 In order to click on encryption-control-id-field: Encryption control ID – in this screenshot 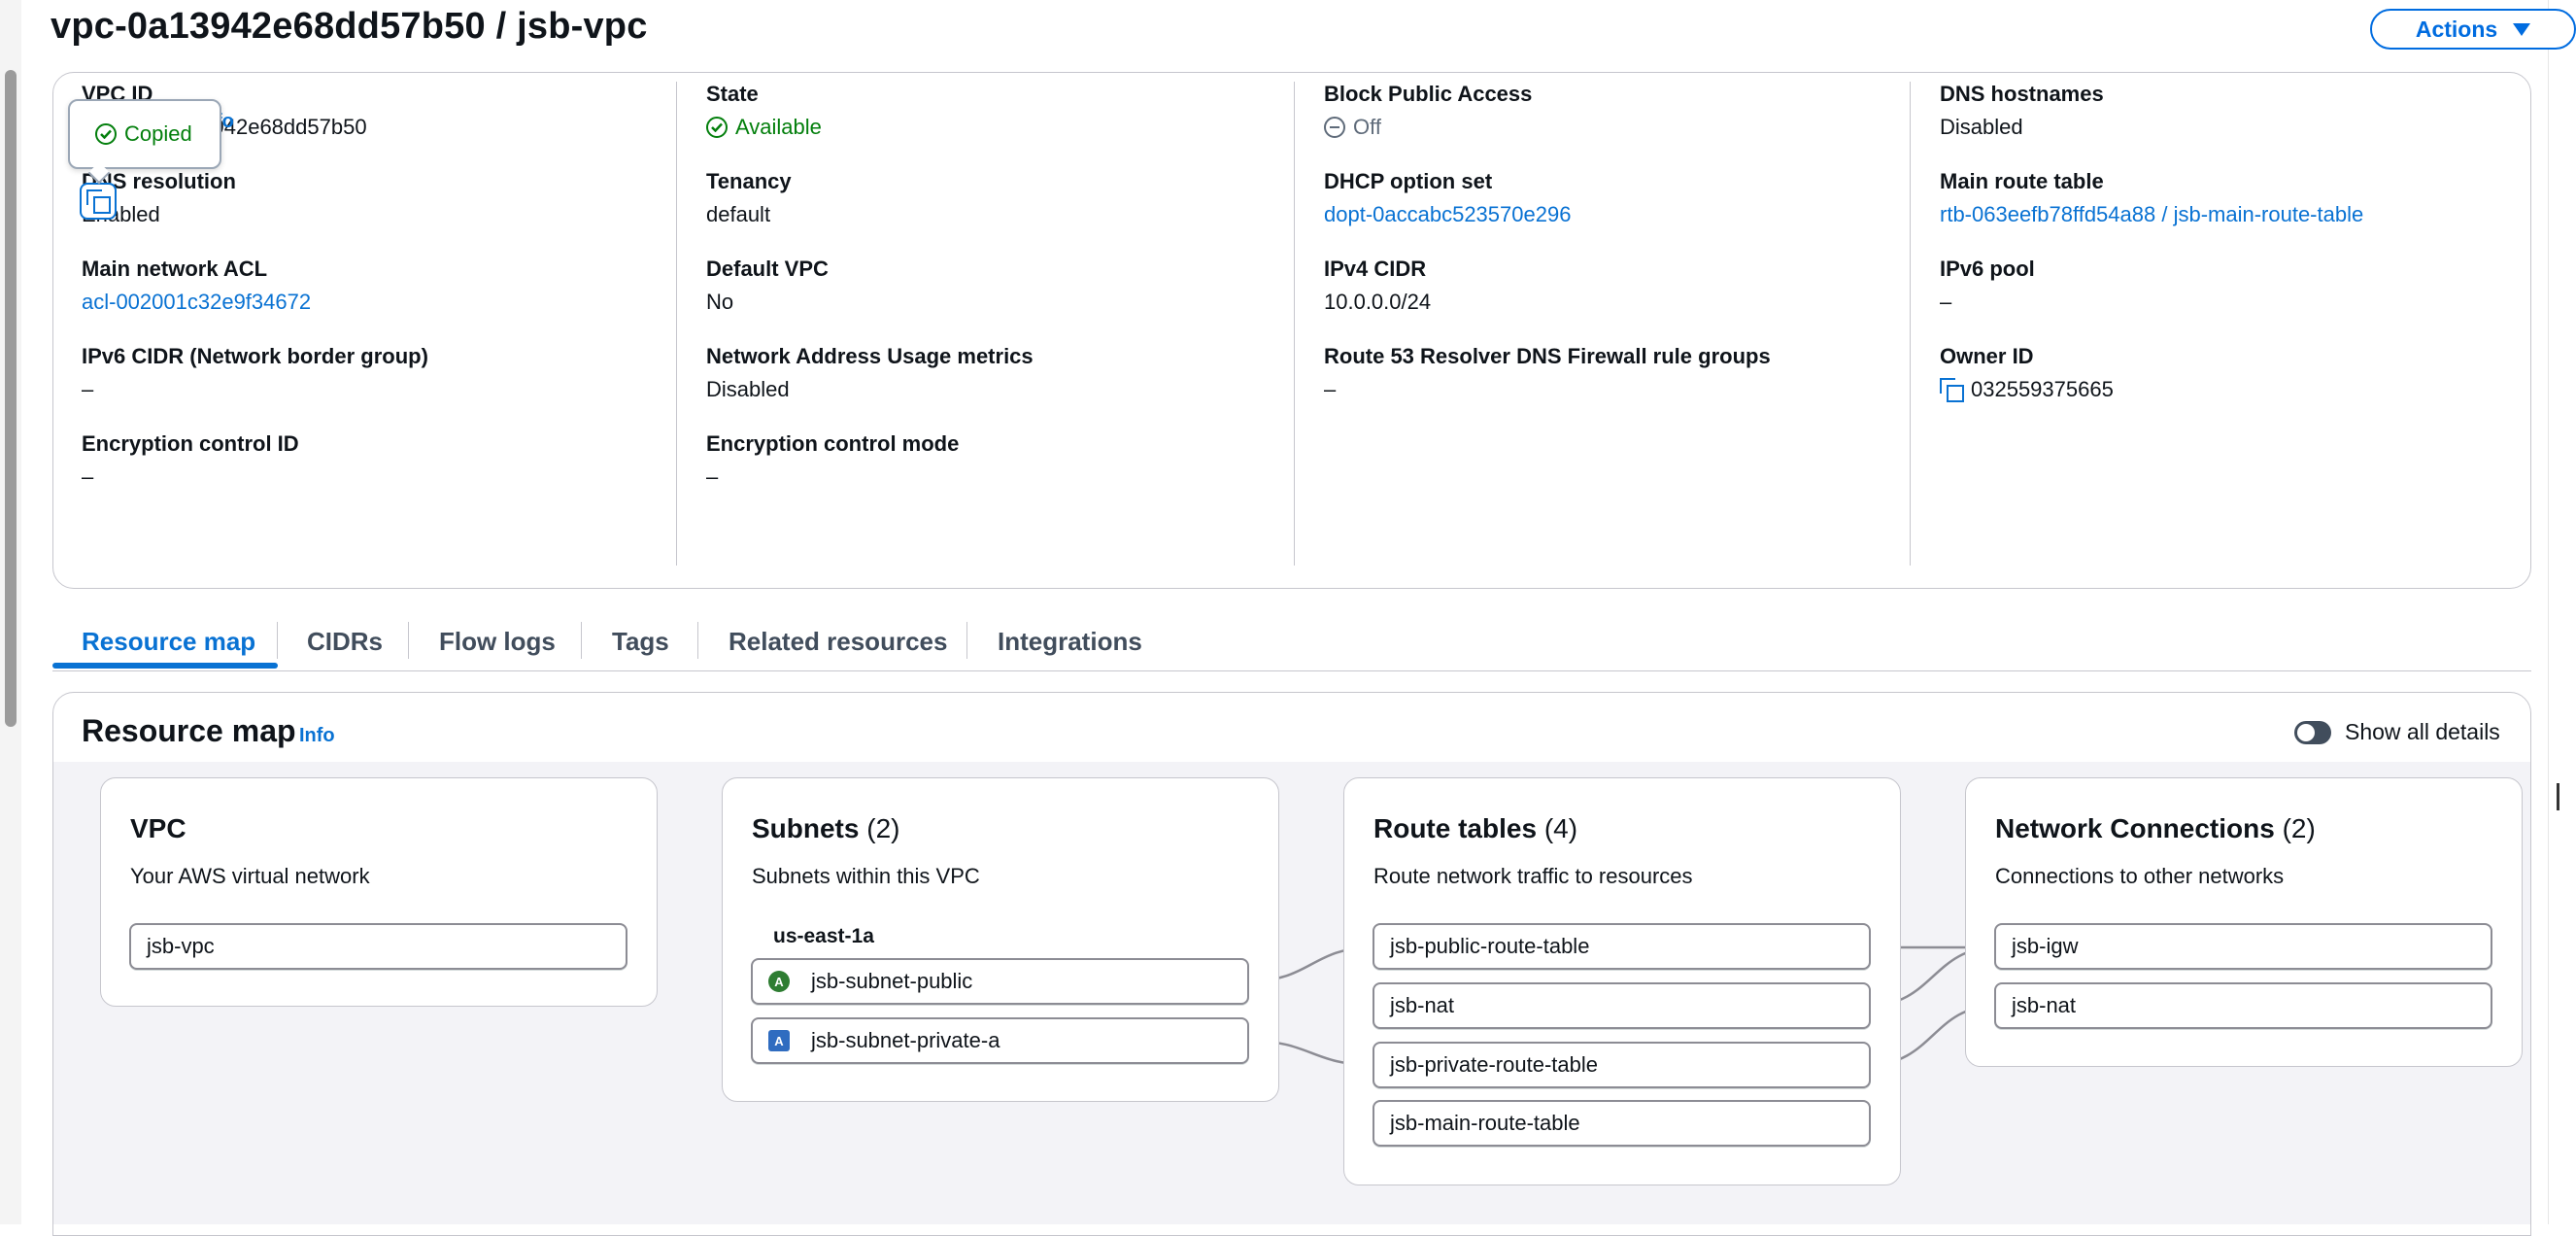, I will do `click(190, 460)`.